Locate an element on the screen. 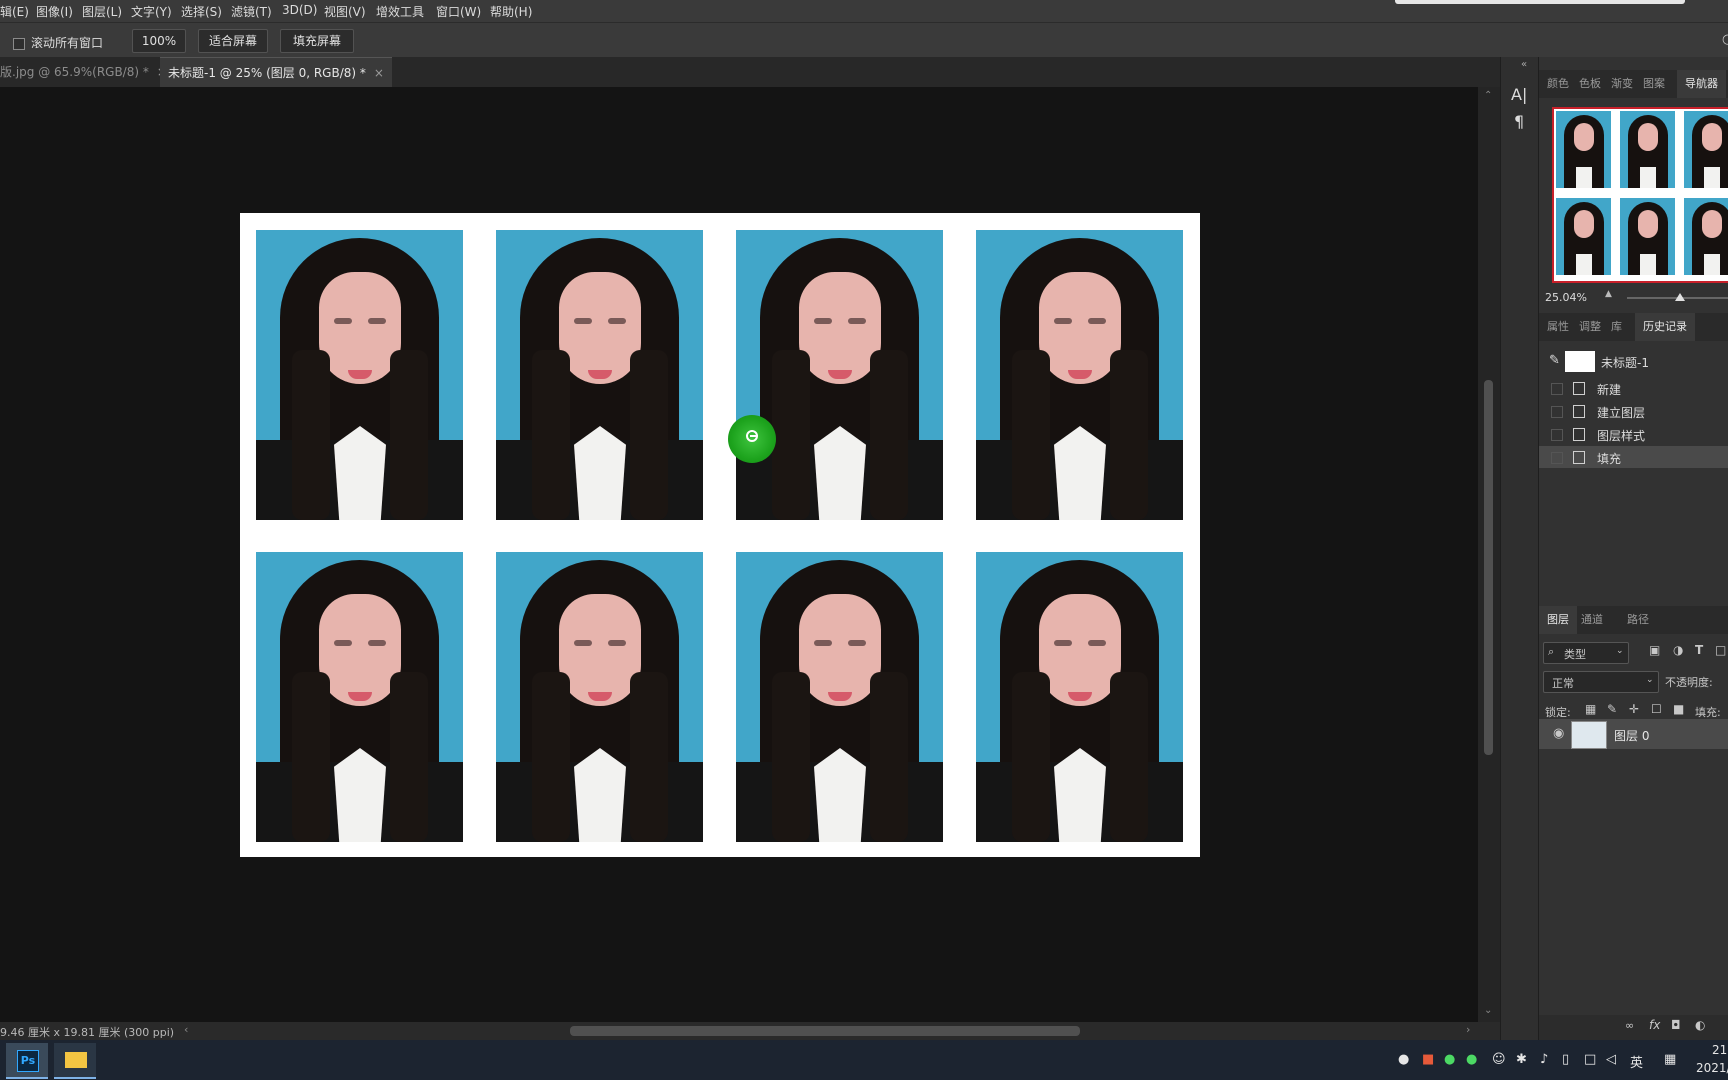 The image size is (1728, 1080). photoshop-taskbar-button: Ps is located at coordinates (27, 1061).